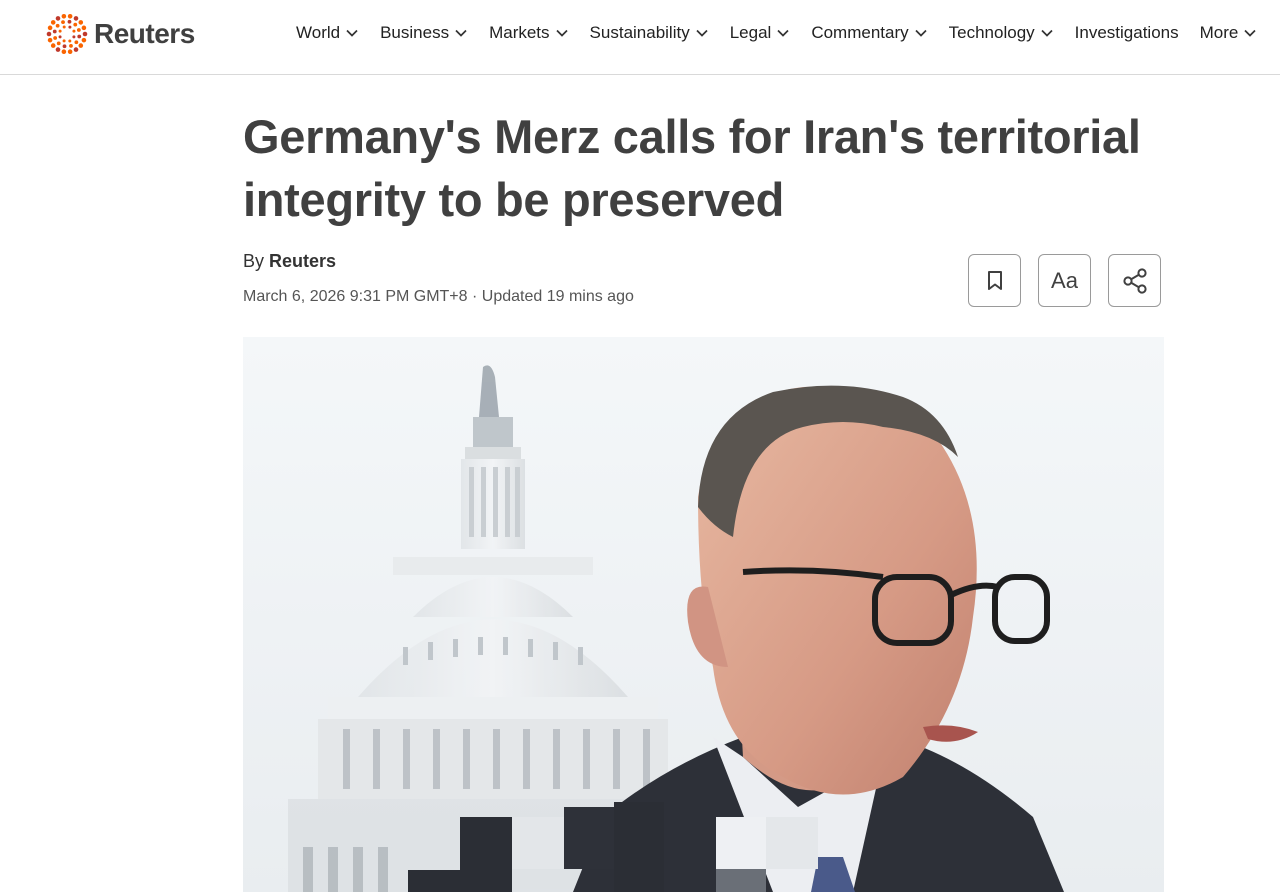 The image size is (1280, 892). What do you see at coordinates (860, 32) in the screenshot?
I see `nav-item-label: Commentary` at bounding box center [860, 32].